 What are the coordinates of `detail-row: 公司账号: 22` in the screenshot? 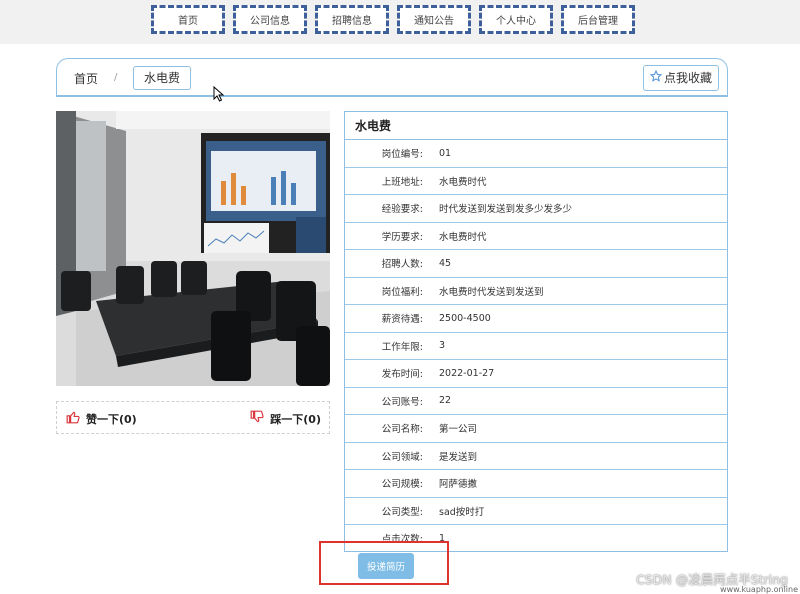 It's located at (536, 401).